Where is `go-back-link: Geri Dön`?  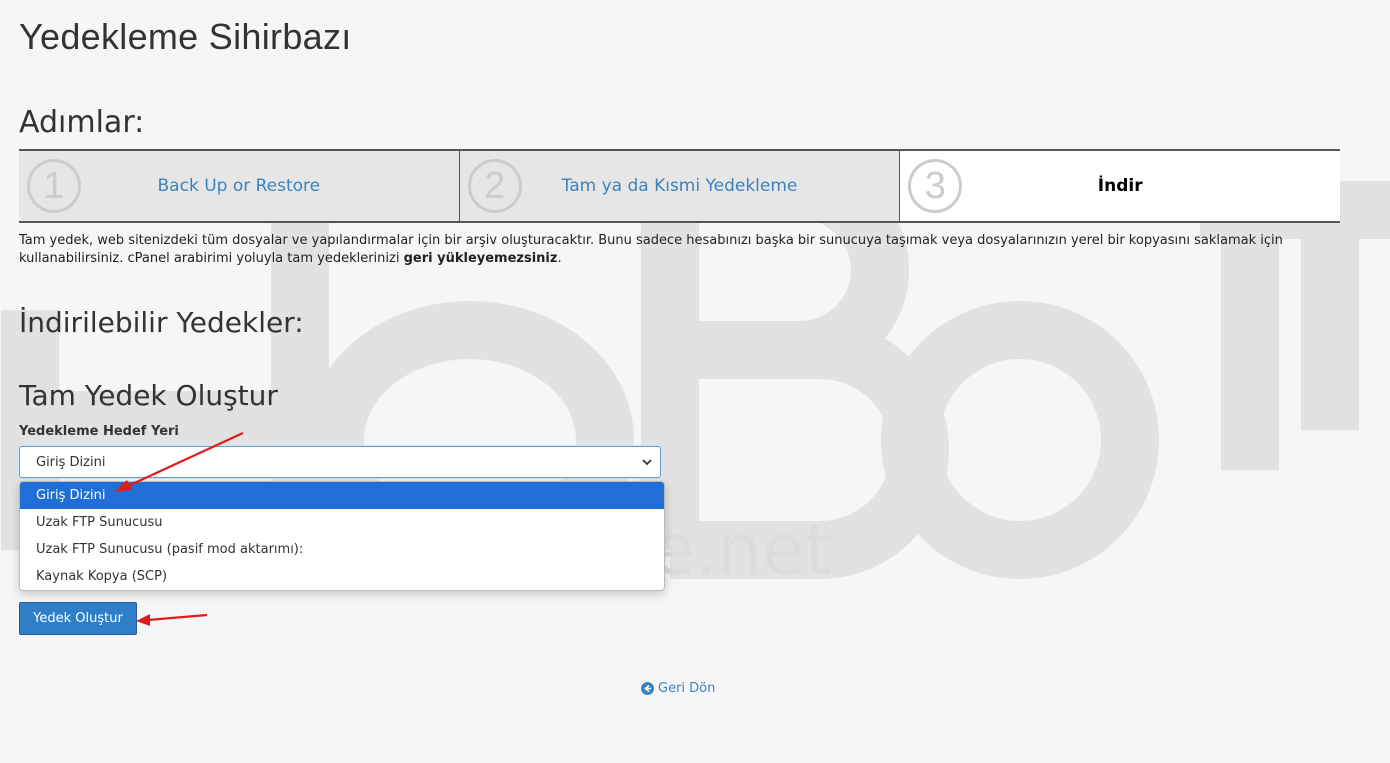 go-back-link: Geri Dön is located at coordinates (678, 688).